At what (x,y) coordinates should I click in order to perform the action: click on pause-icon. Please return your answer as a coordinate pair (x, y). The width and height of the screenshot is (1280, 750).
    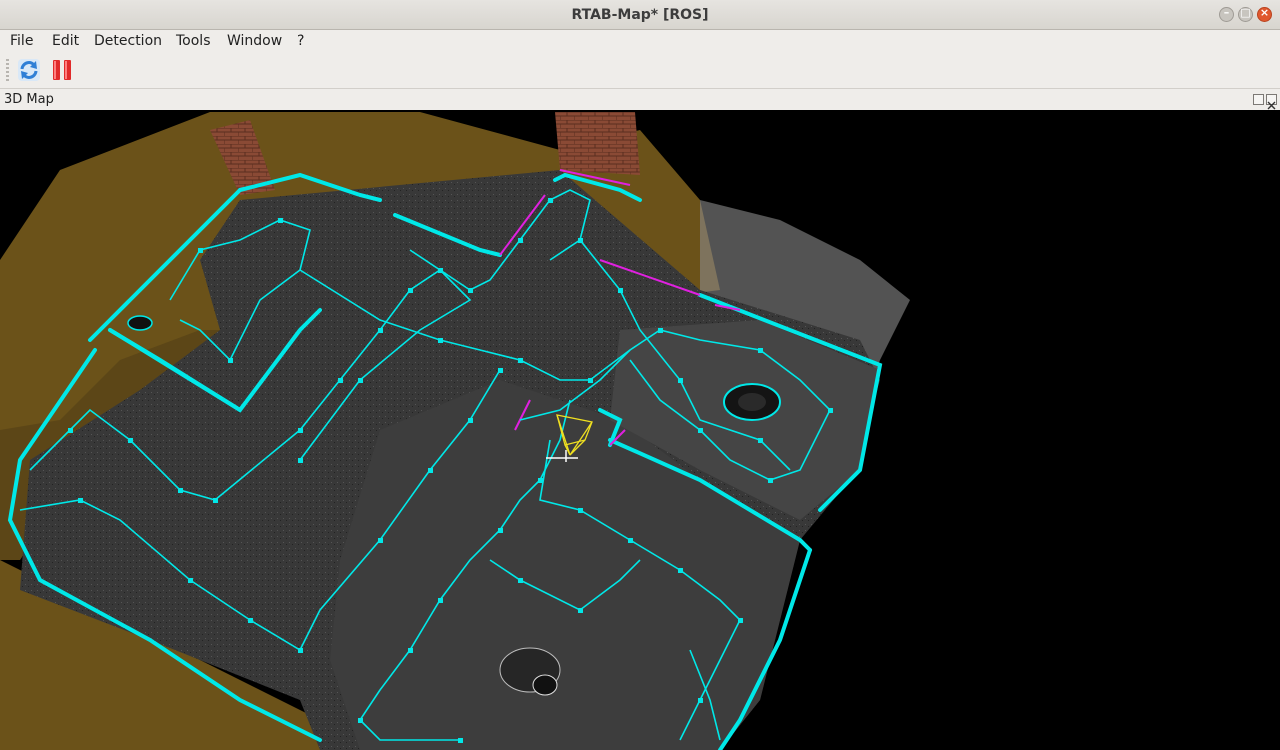
    Looking at the image, I should click on (62, 70).